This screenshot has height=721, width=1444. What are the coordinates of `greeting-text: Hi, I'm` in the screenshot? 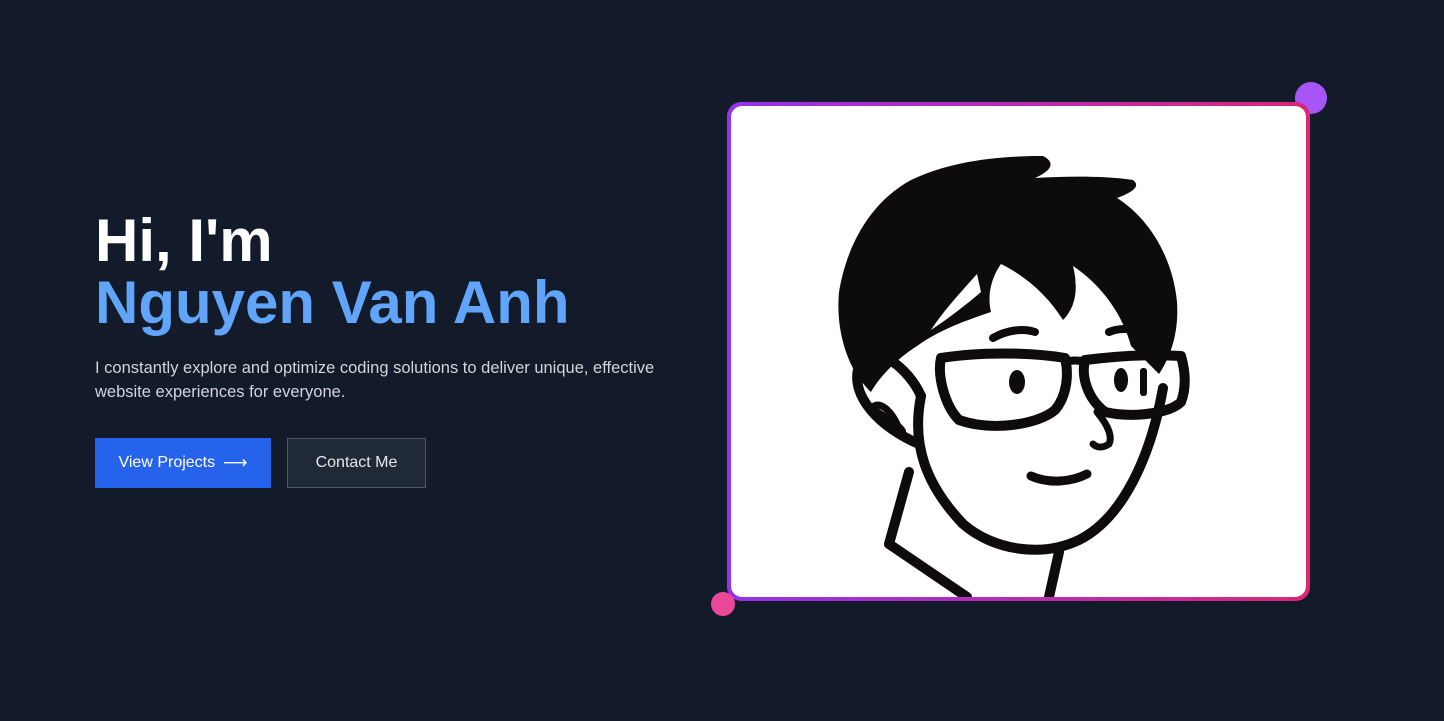 It's located at (184, 240).